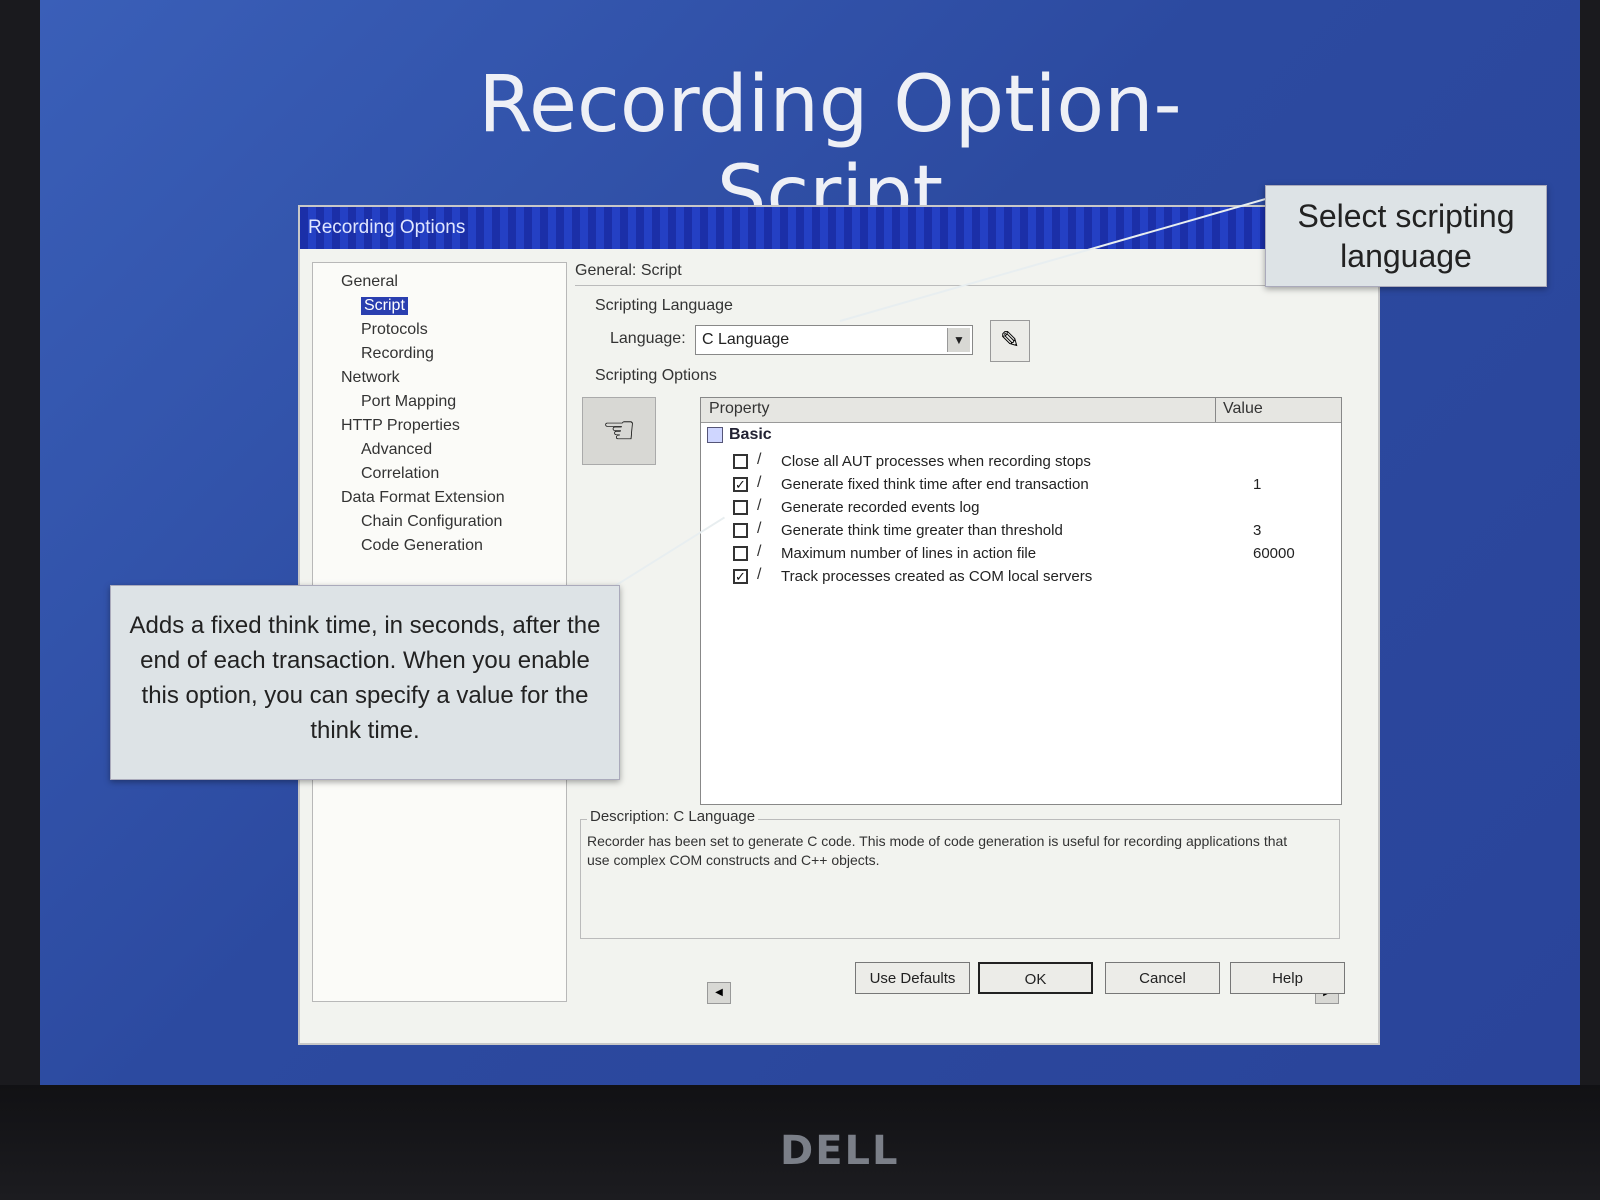  What do you see at coordinates (1033, 508) in the screenshot?
I see `option-row: / Generate recorded events log` at bounding box center [1033, 508].